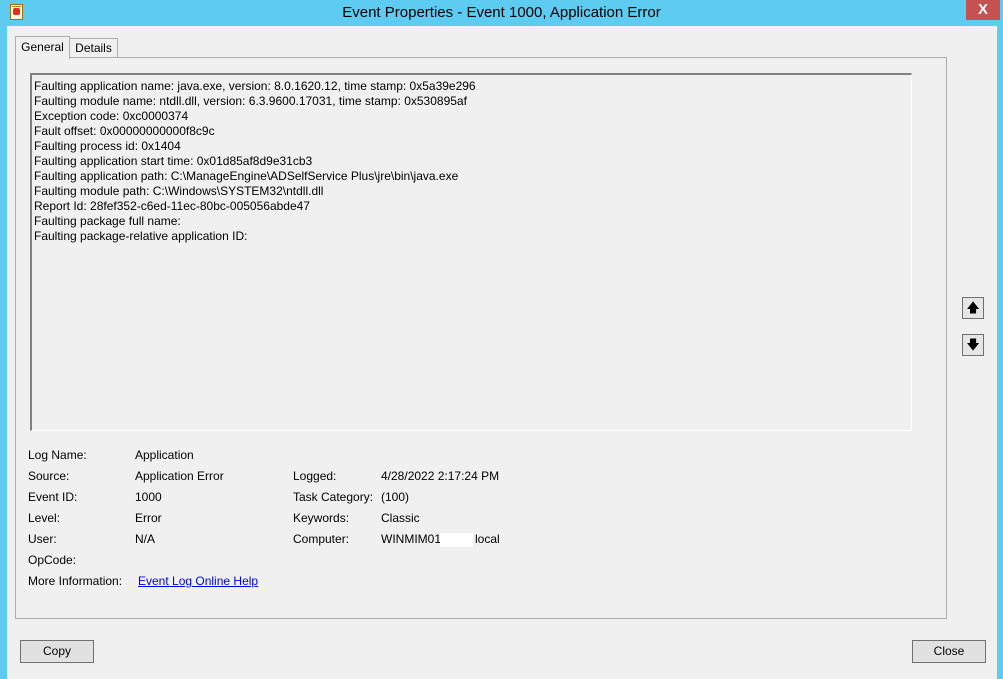 This screenshot has height=679, width=1003. I want to click on arrow-down-icon: 🡇, so click(973, 344).